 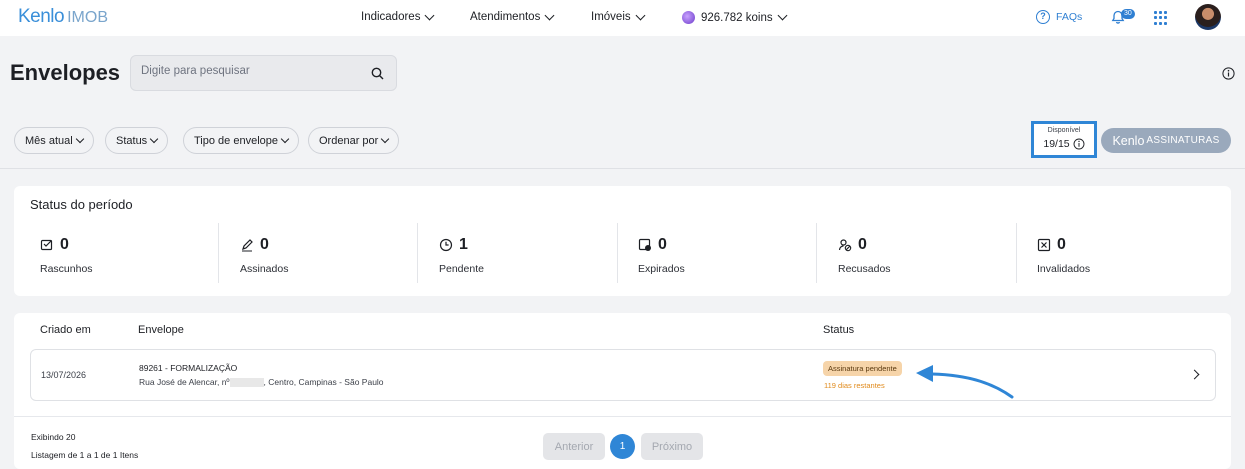 What do you see at coordinates (161, 330) in the screenshot?
I see `column-header-envelope: Envelope` at bounding box center [161, 330].